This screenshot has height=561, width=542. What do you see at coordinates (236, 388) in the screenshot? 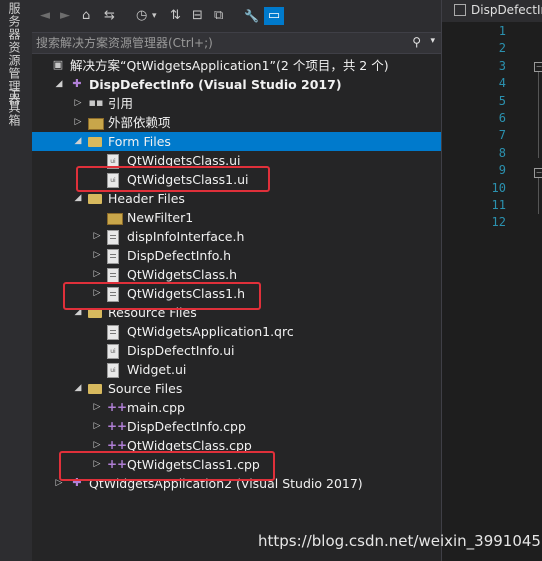
I see `tree-item: ◢ Source Files` at bounding box center [236, 388].